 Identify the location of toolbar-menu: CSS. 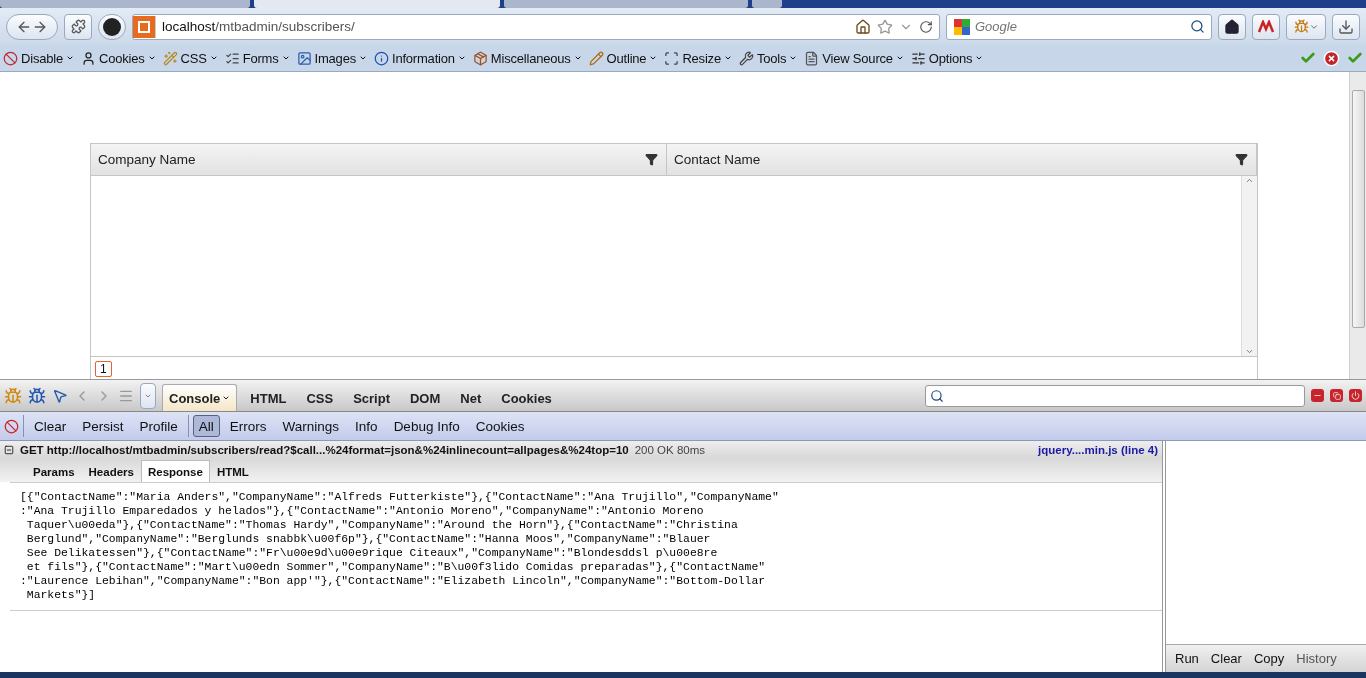
(190, 58).